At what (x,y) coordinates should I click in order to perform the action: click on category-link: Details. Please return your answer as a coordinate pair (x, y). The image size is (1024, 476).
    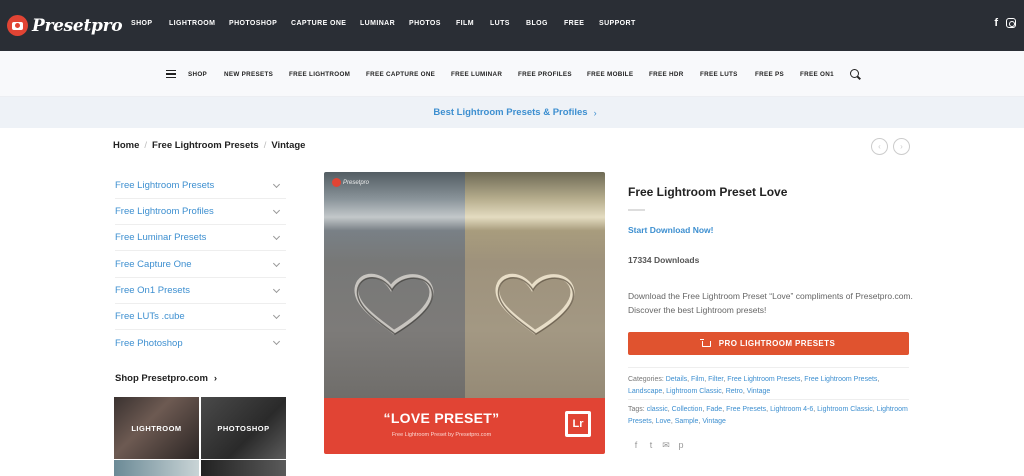
    Looking at the image, I should click on (676, 379).